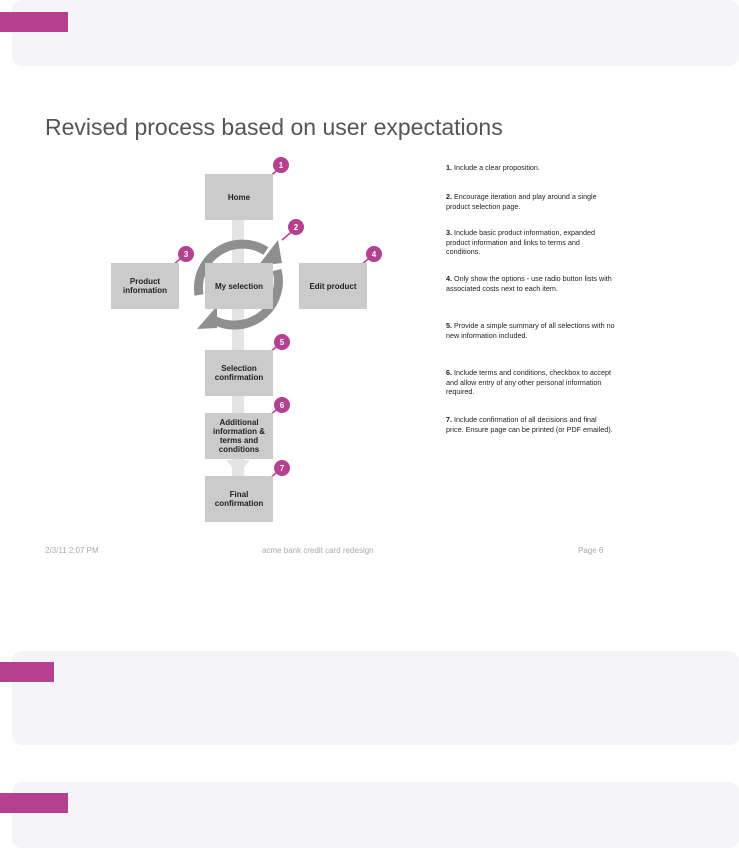  I want to click on bottom-card, so click(375, 815).